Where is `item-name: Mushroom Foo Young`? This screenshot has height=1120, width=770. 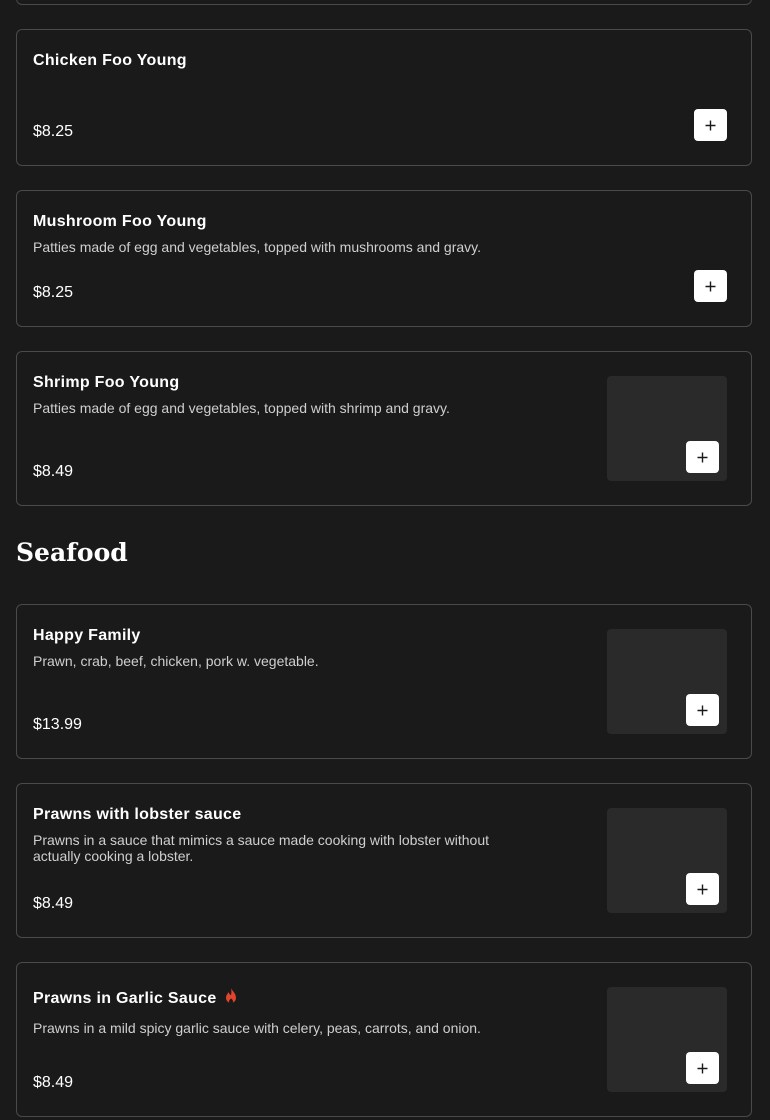 item-name: Mushroom Foo Young is located at coordinates (120, 221).